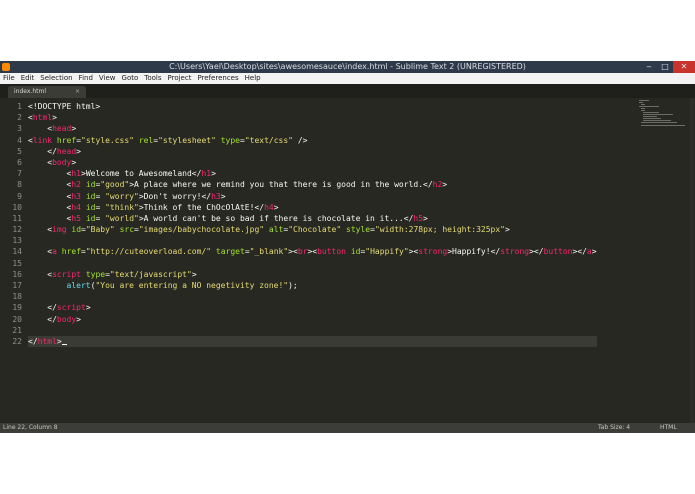  Describe the element at coordinates (52, 162) in the screenshot. I see `code-line: <body>` at that location.